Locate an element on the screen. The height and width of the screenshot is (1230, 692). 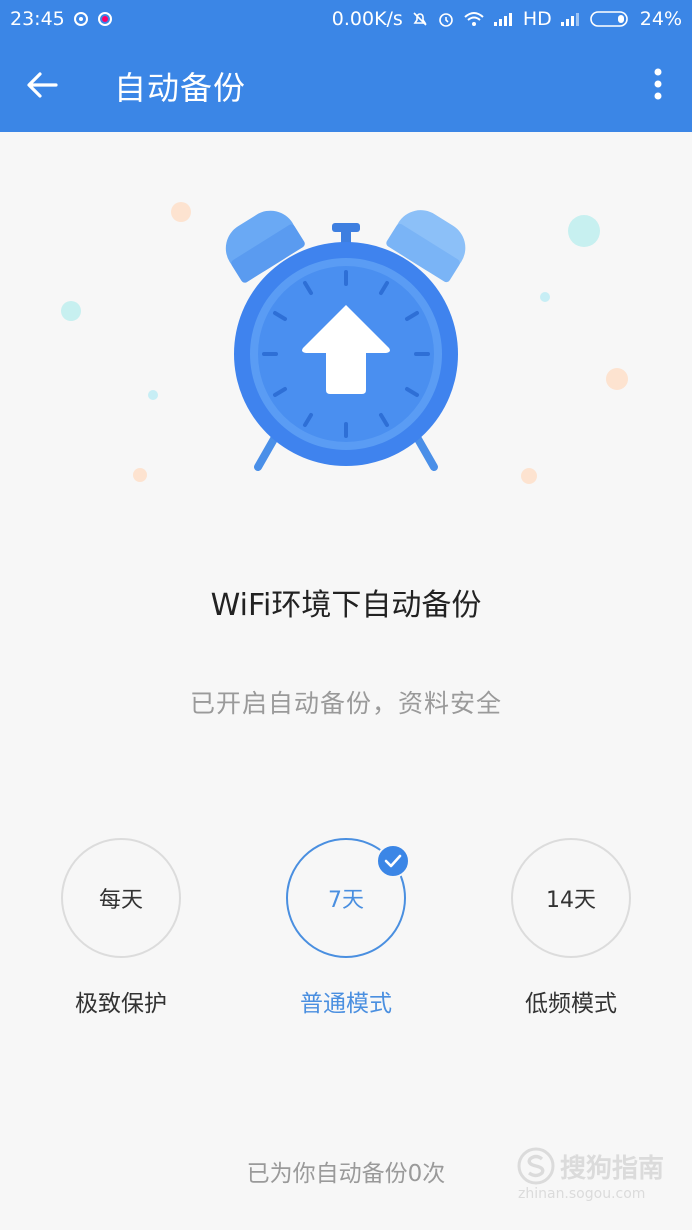
option-circle: 每天 is located at coordinates (121, 898).